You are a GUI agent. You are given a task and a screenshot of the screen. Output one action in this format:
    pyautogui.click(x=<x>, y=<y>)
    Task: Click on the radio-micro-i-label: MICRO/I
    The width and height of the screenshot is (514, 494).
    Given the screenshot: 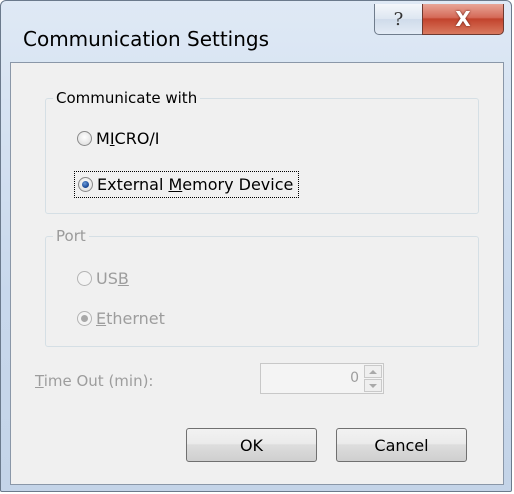 What is the action you would take?
    pyautogui.click(x=128, y=138)
    